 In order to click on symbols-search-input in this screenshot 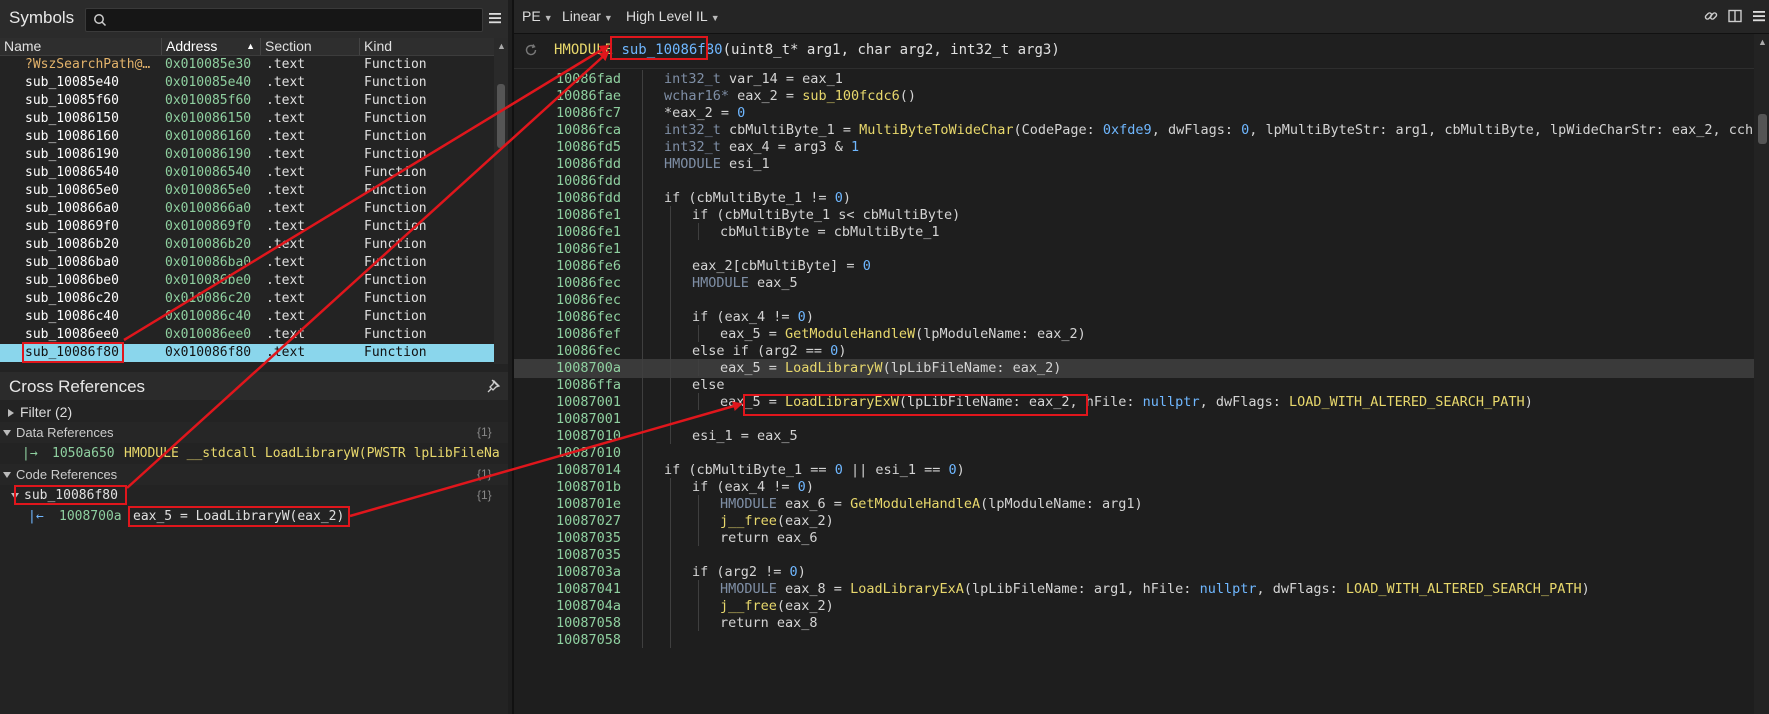, I will do `click(284, 20)`.